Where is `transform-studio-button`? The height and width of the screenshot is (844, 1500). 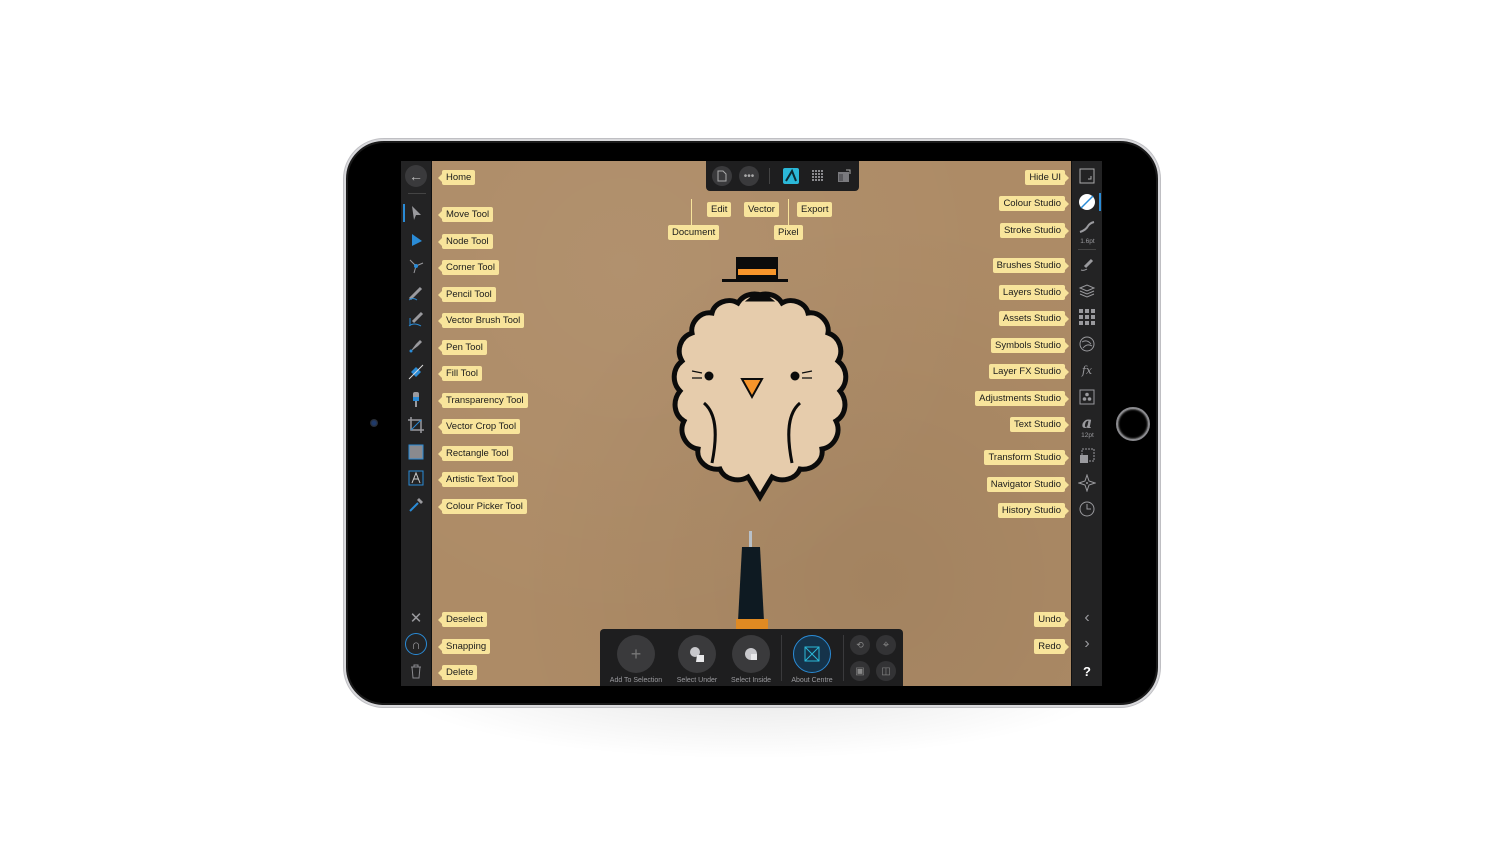
transform-studio-button is located at coordinates (1087, 456).